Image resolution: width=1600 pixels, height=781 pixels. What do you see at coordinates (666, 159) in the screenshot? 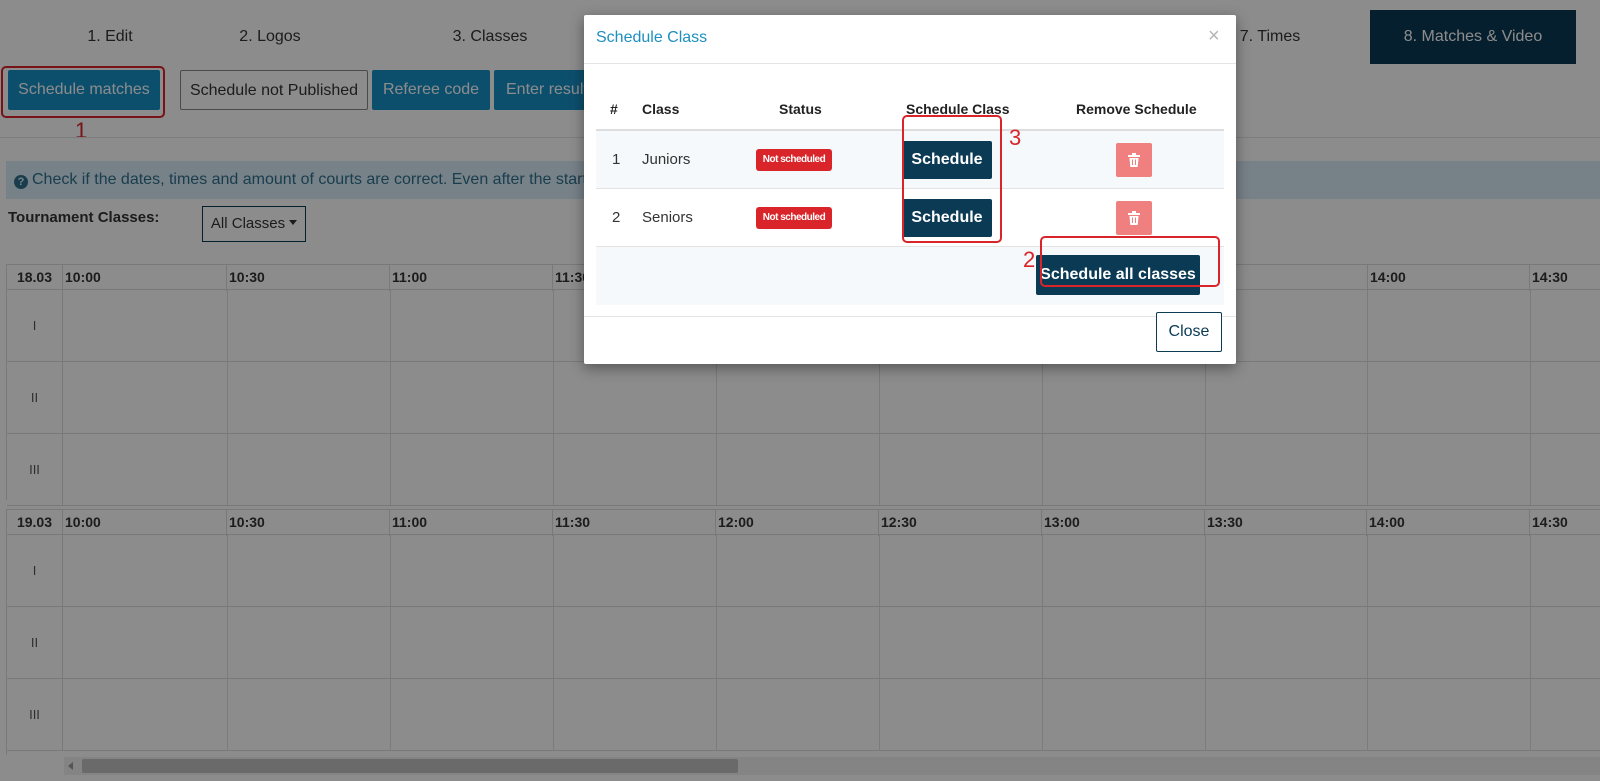
I see `row-class: Juniors` at bounding box center [666, 159].